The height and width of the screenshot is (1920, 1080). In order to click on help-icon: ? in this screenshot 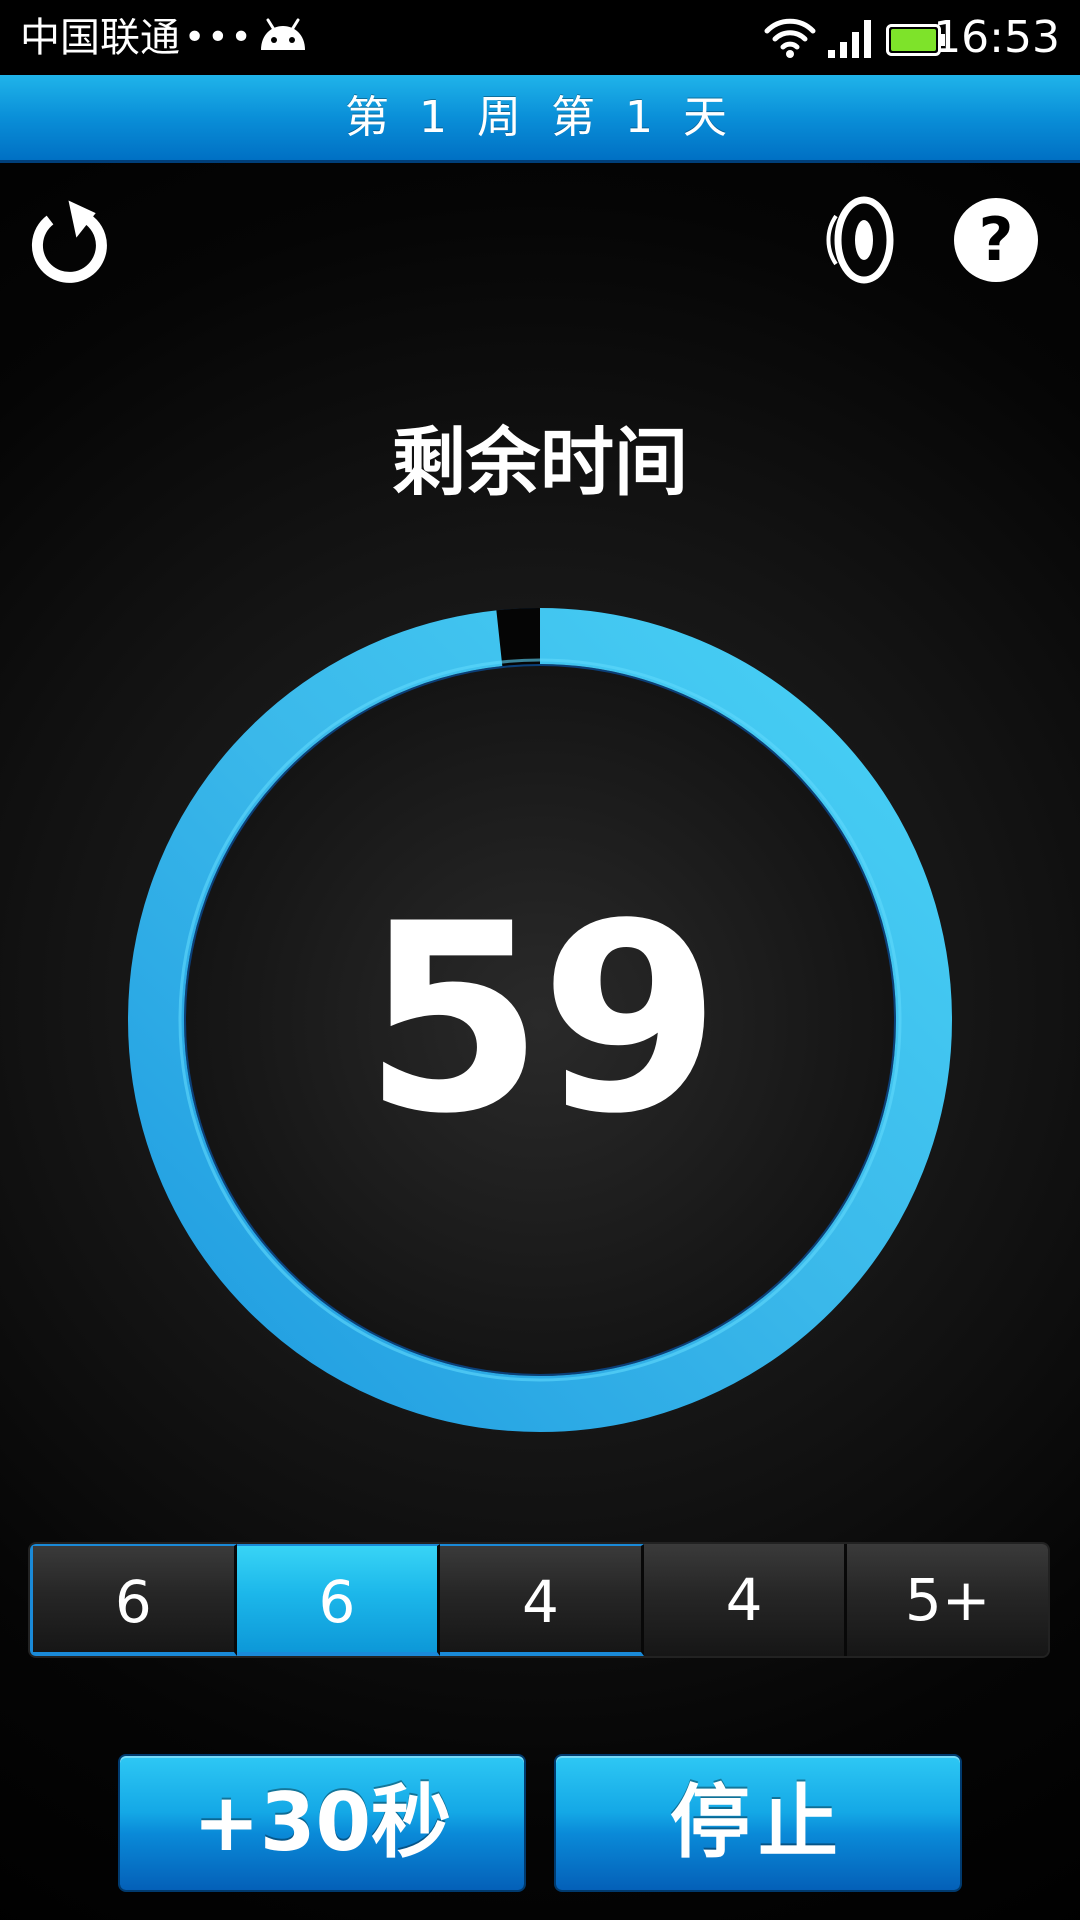, I will do `click(996, 240)`.